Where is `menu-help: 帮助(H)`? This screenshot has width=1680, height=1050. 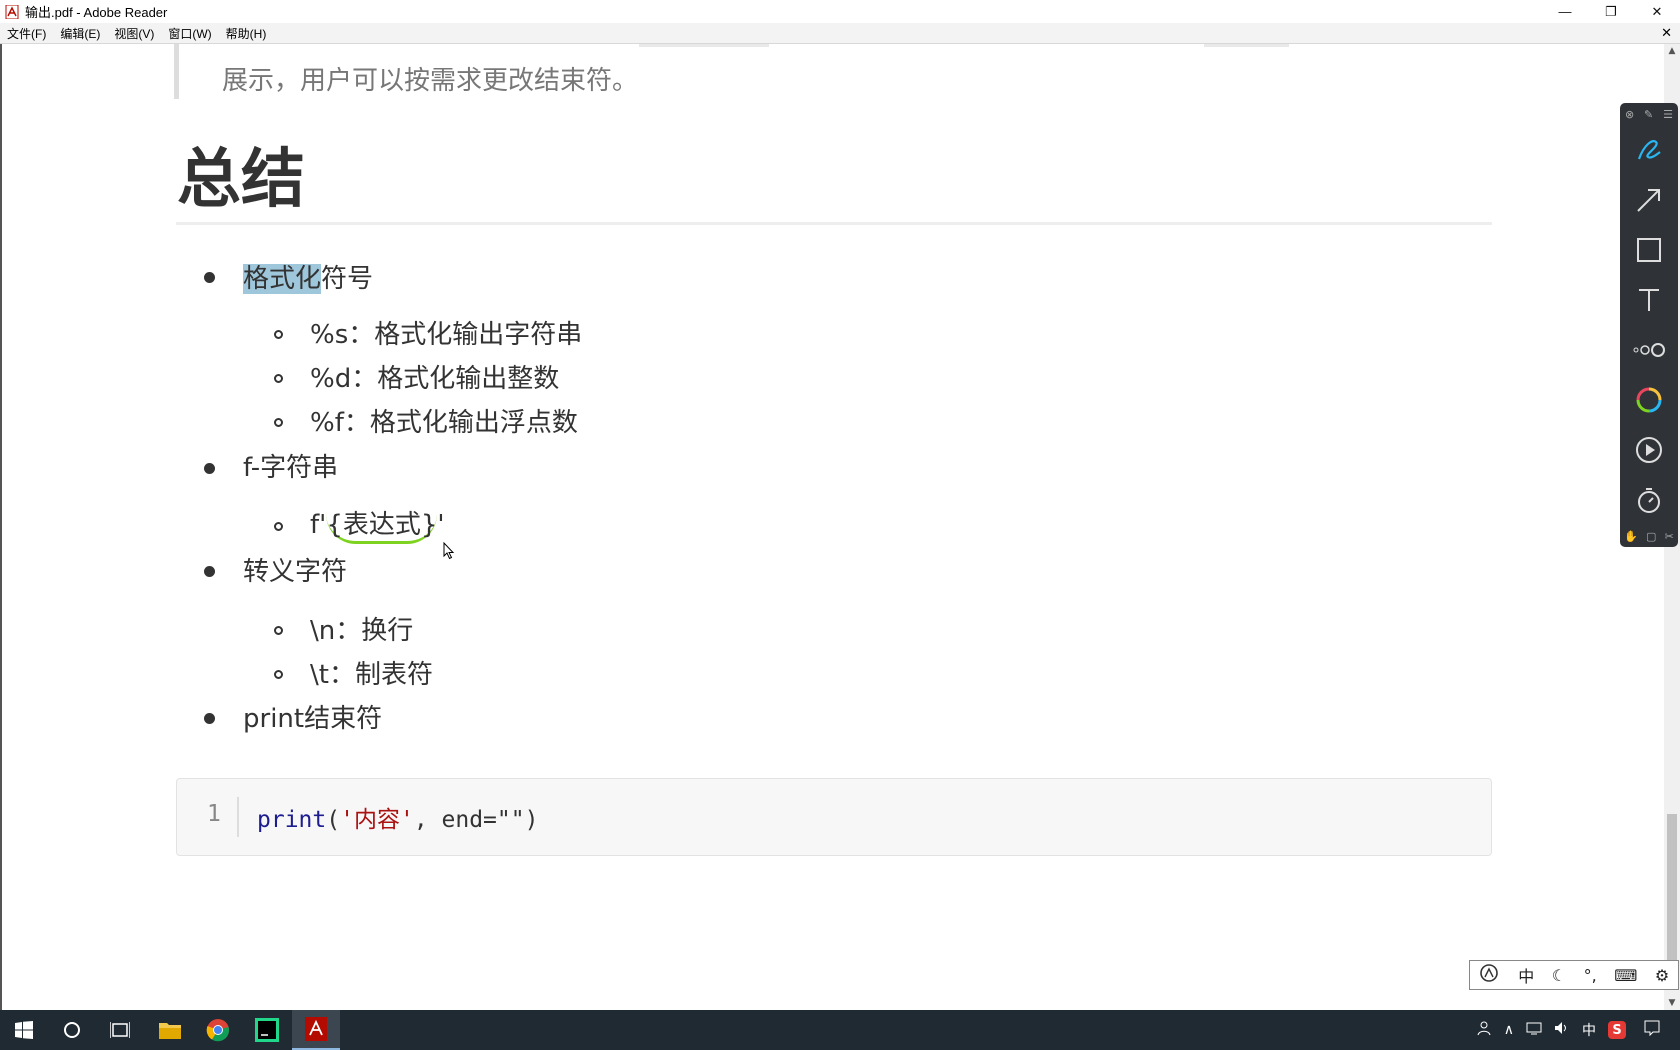
menu-help: 帮助(H) is located at coordinates (246, 33).